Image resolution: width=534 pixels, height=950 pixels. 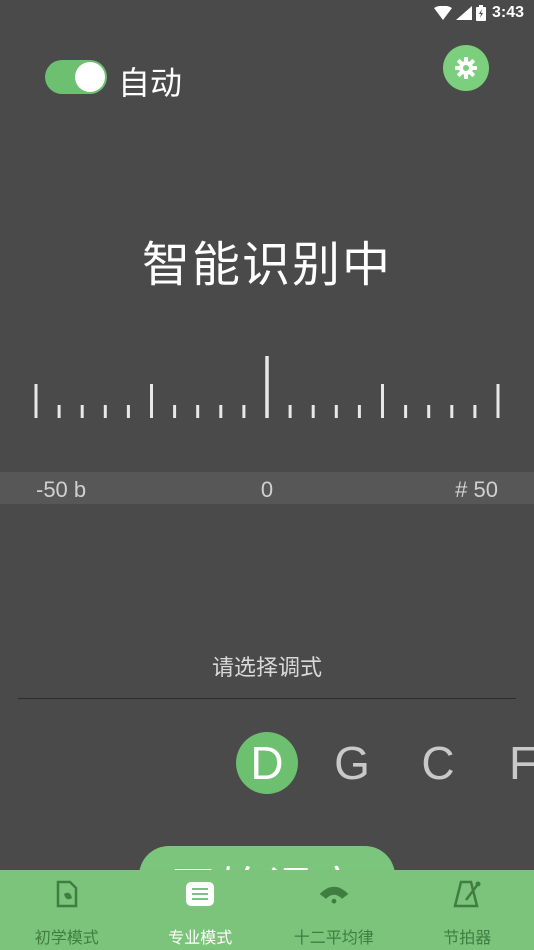 I want to click on gear-icon, so click(x=466, y=68).